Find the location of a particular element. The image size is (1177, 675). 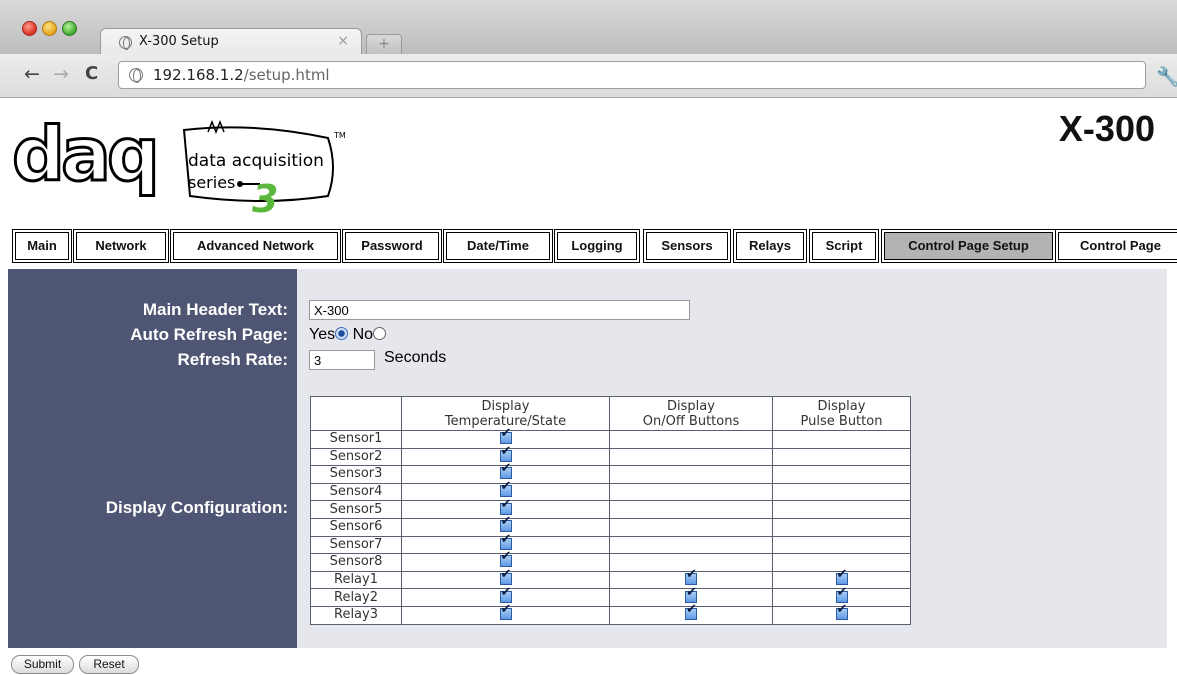

nav-tab-control-page: Control Page is located at coordinates (1116, 246).